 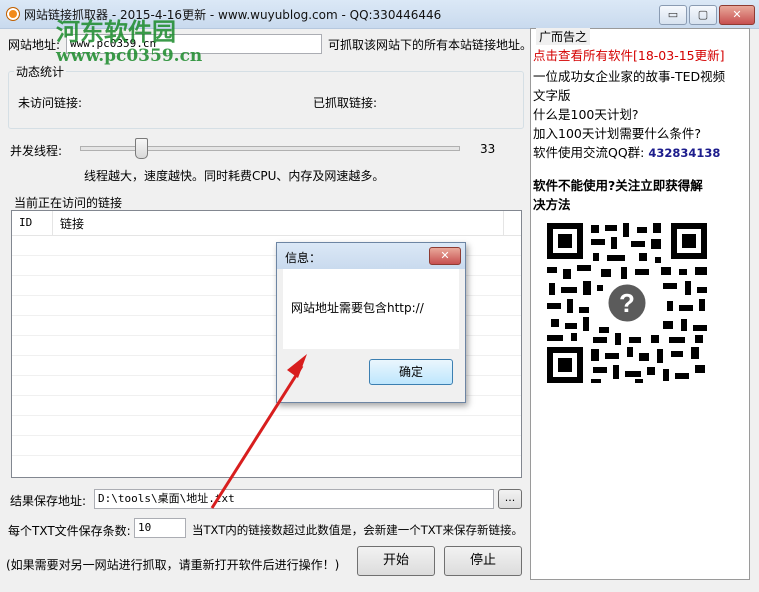 I want to click on info-dialog: 信息： ✕ 网站地址需要包含http:// 确定, so click(x=371, y=322).